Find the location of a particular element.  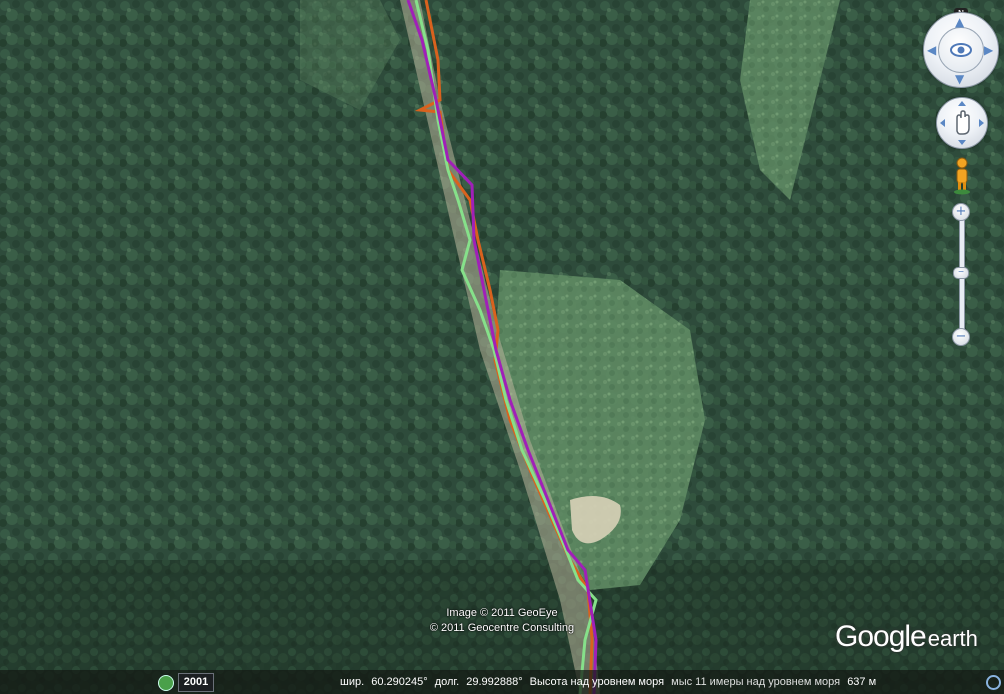

zoom-thumb: − is located at coordinates (961, 273).